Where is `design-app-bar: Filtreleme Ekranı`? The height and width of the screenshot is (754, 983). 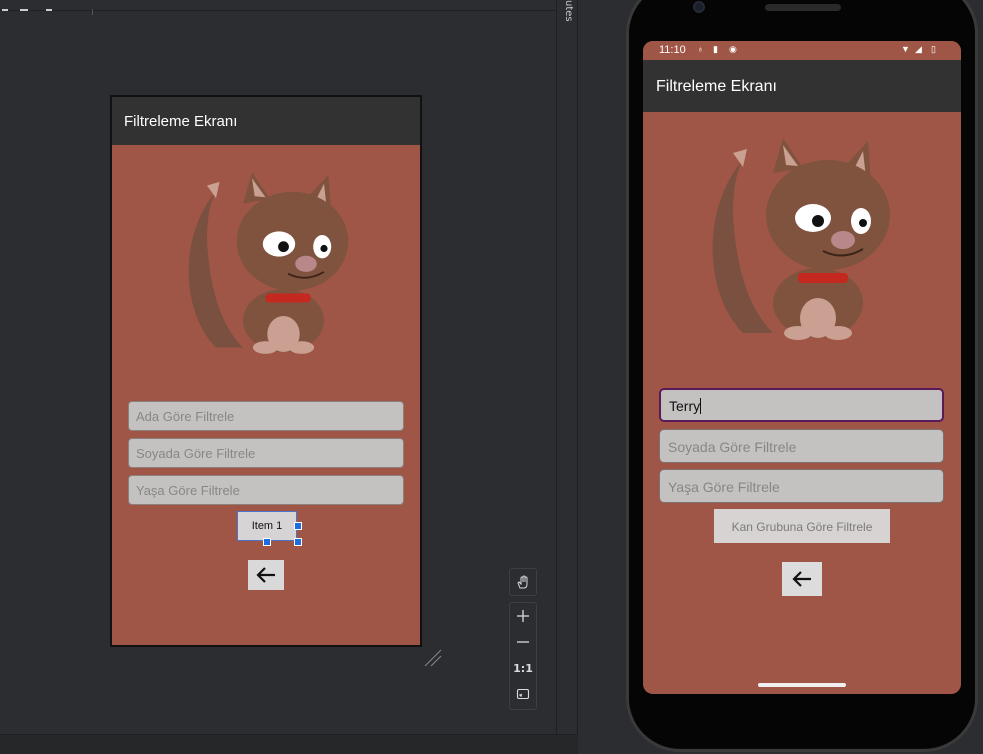 design-app-bar: Filtreleme Ekranı is located at coordinates (266, 121).